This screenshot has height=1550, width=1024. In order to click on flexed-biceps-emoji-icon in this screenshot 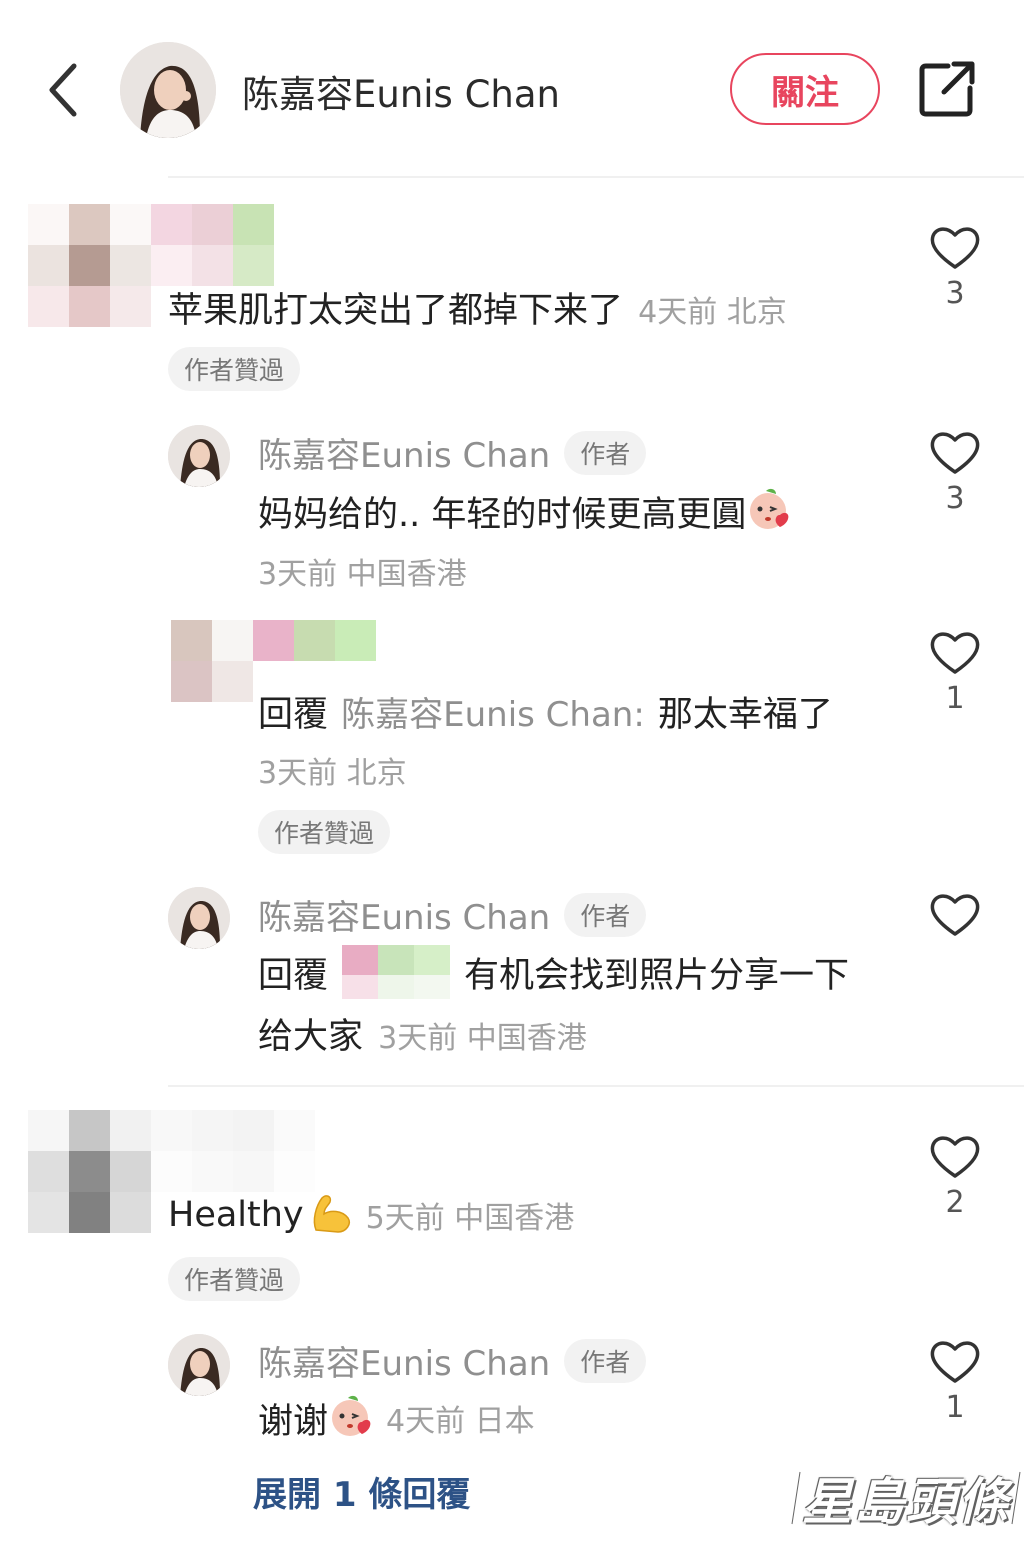, I will do `click(331, 1215)`.